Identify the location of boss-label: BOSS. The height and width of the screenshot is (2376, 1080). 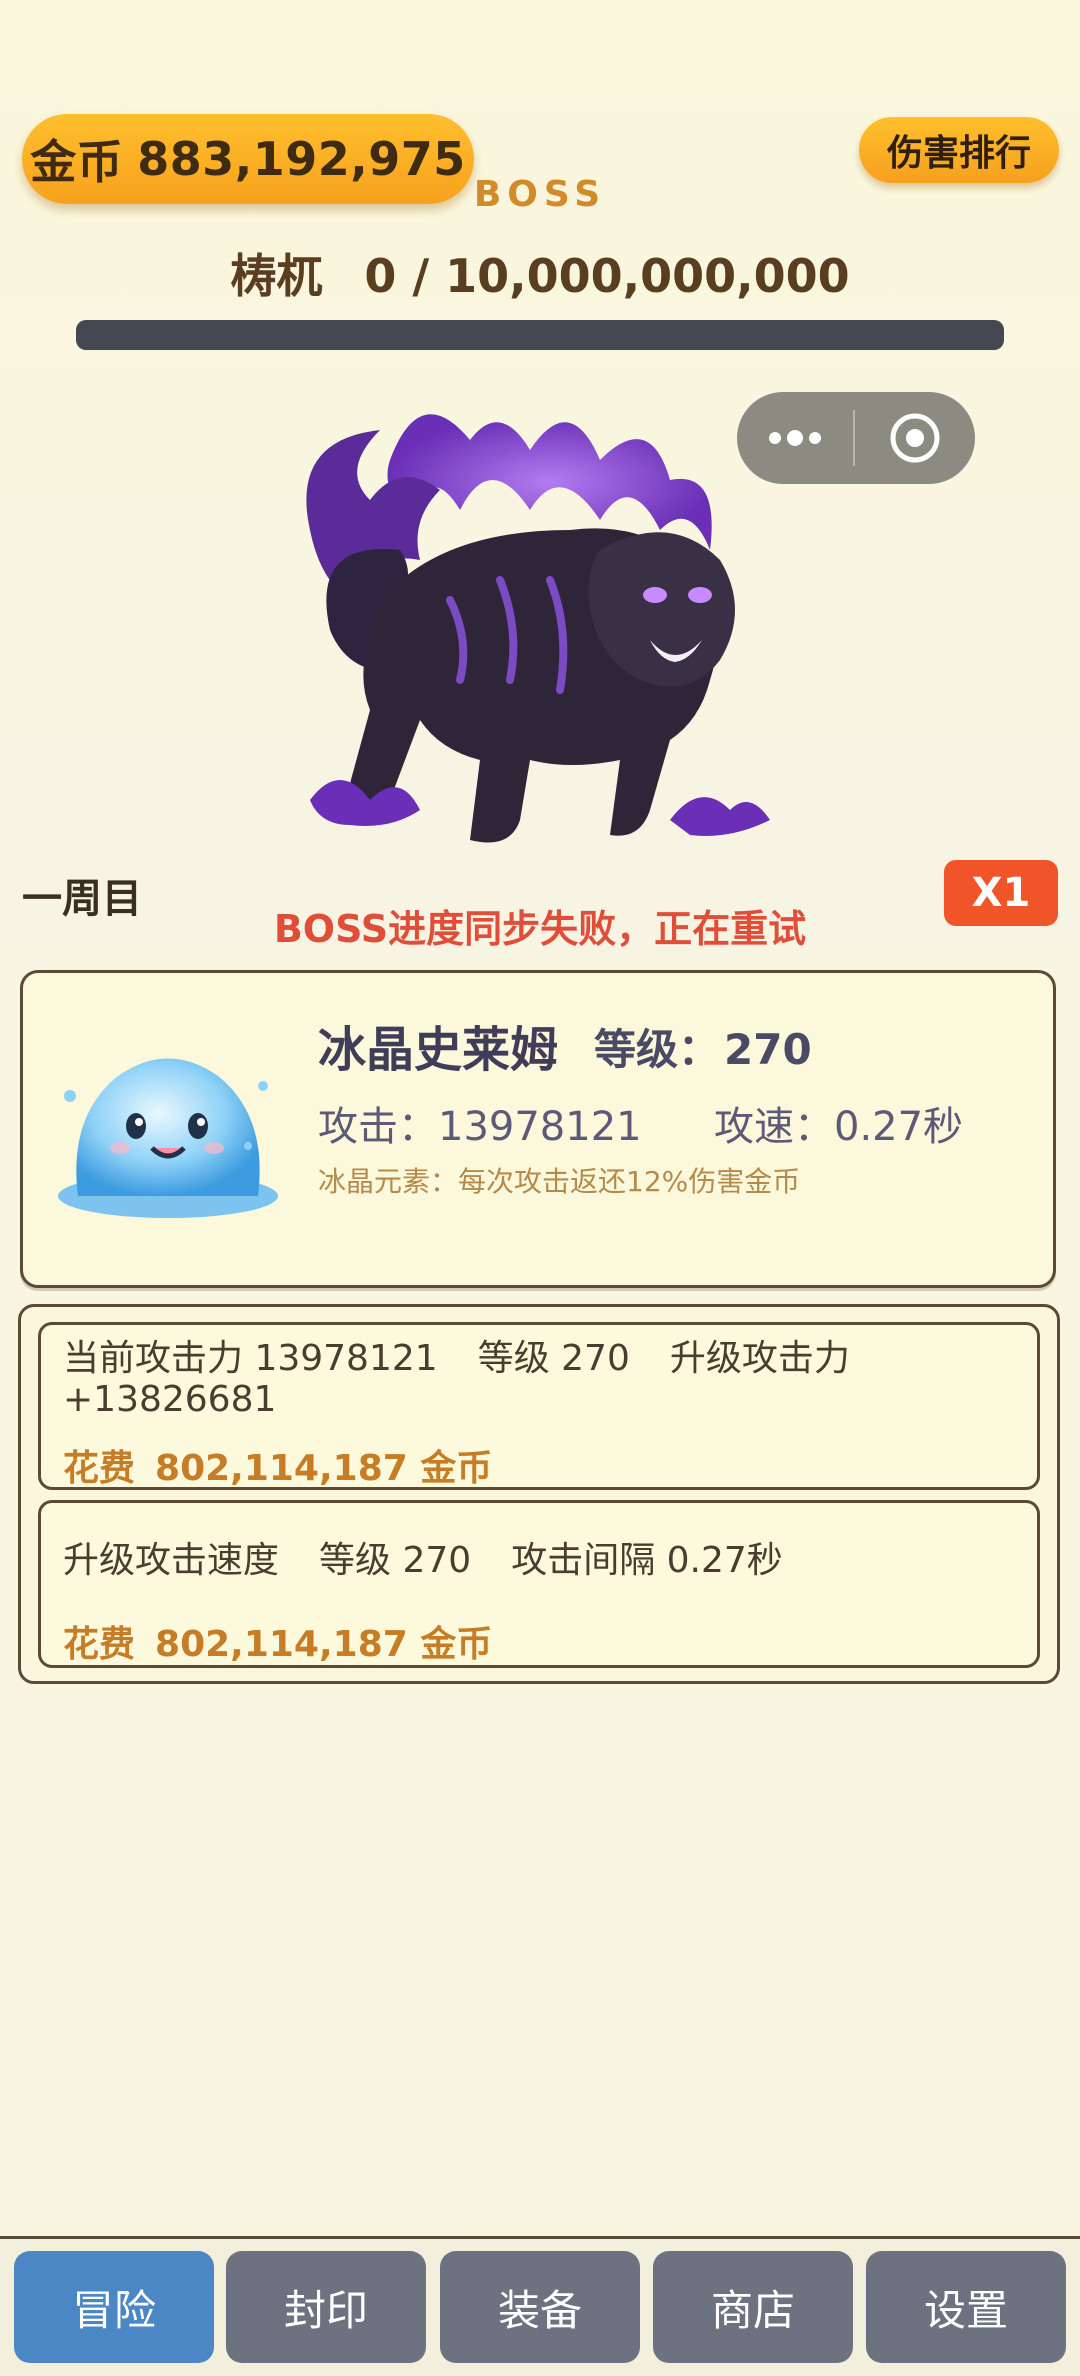
(540, 194).